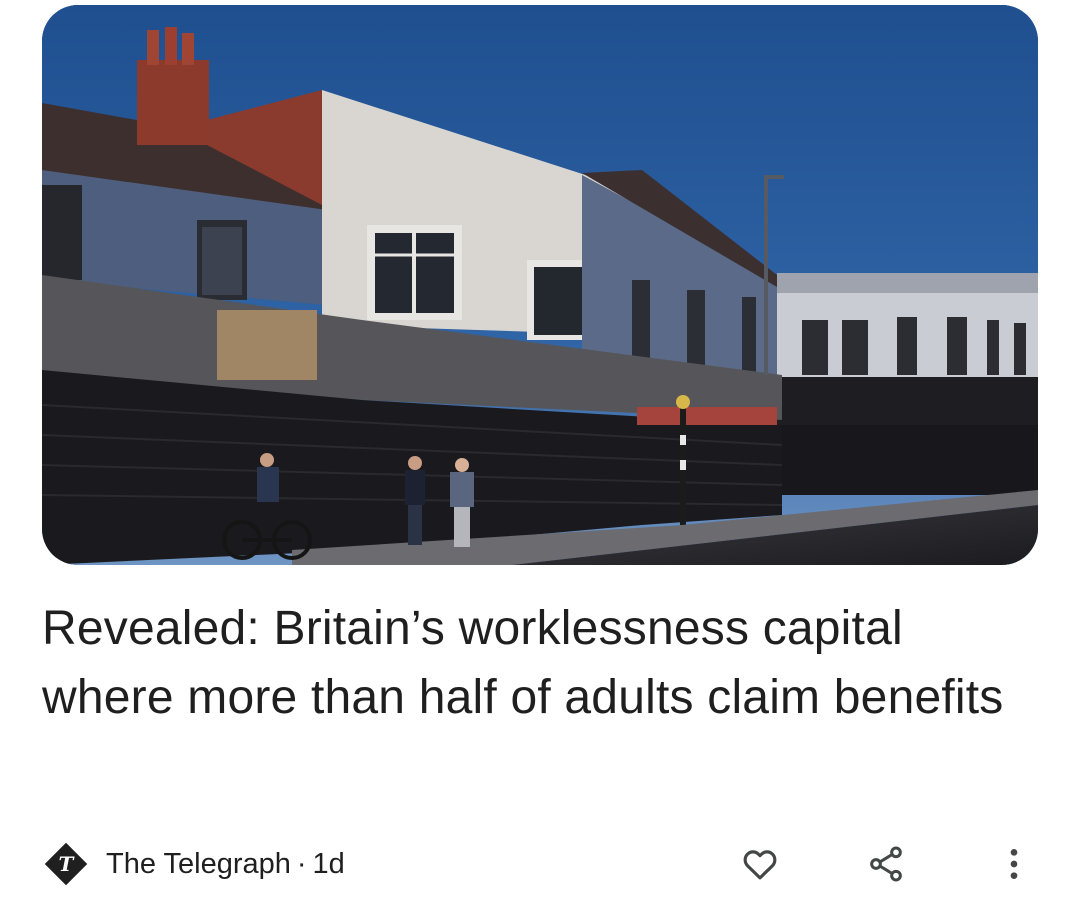  I want to click on like-button, so click(760, 864).